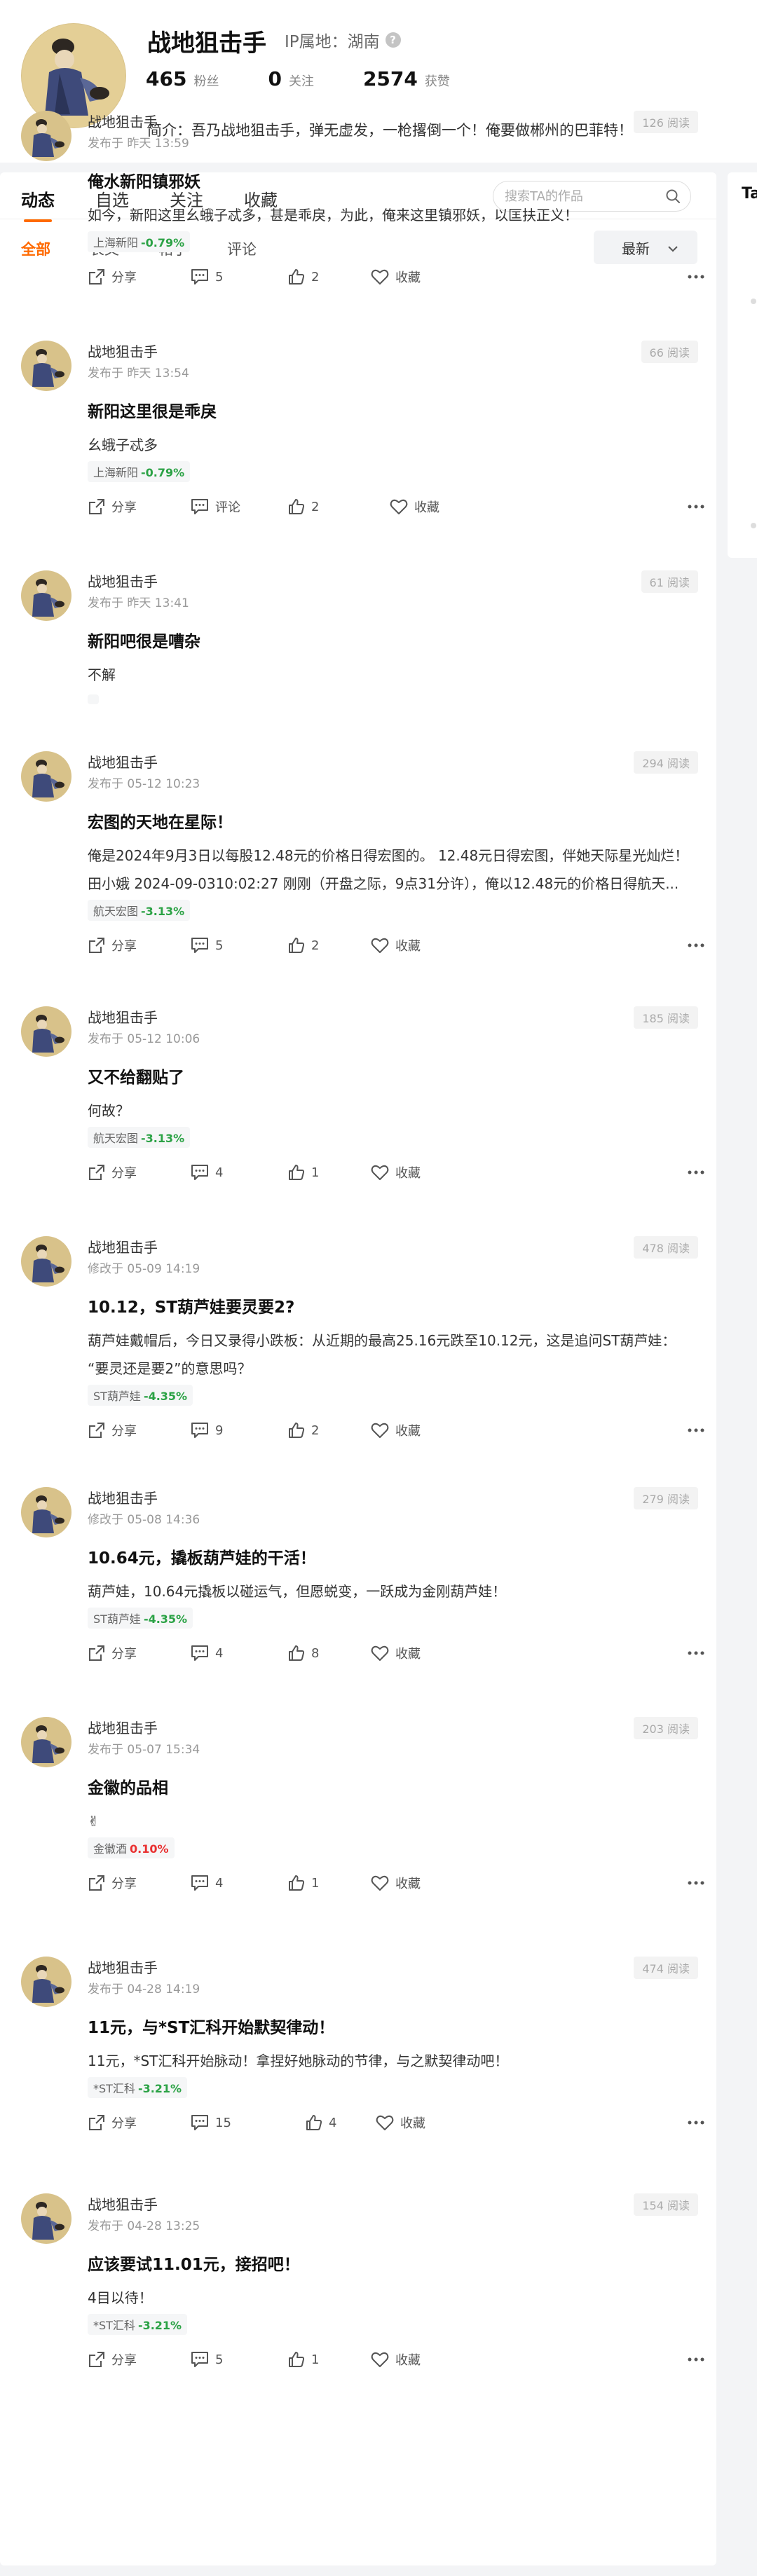 This screenshot has width=757, height=2576. Describe the element at coordinates (303, 1653) in the screenshot. I see `like-button: 8` at that location.